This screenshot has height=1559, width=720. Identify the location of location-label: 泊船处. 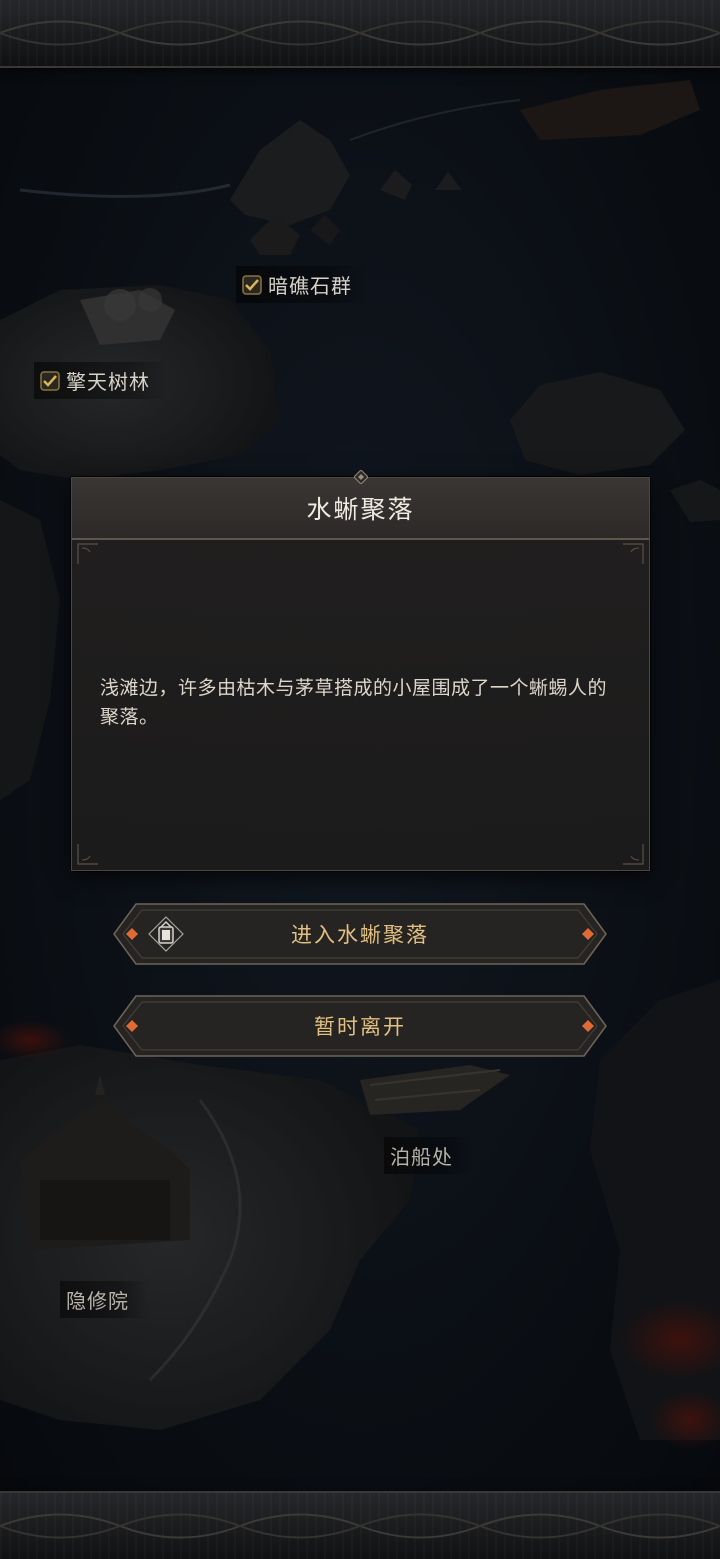
(421, 1157).